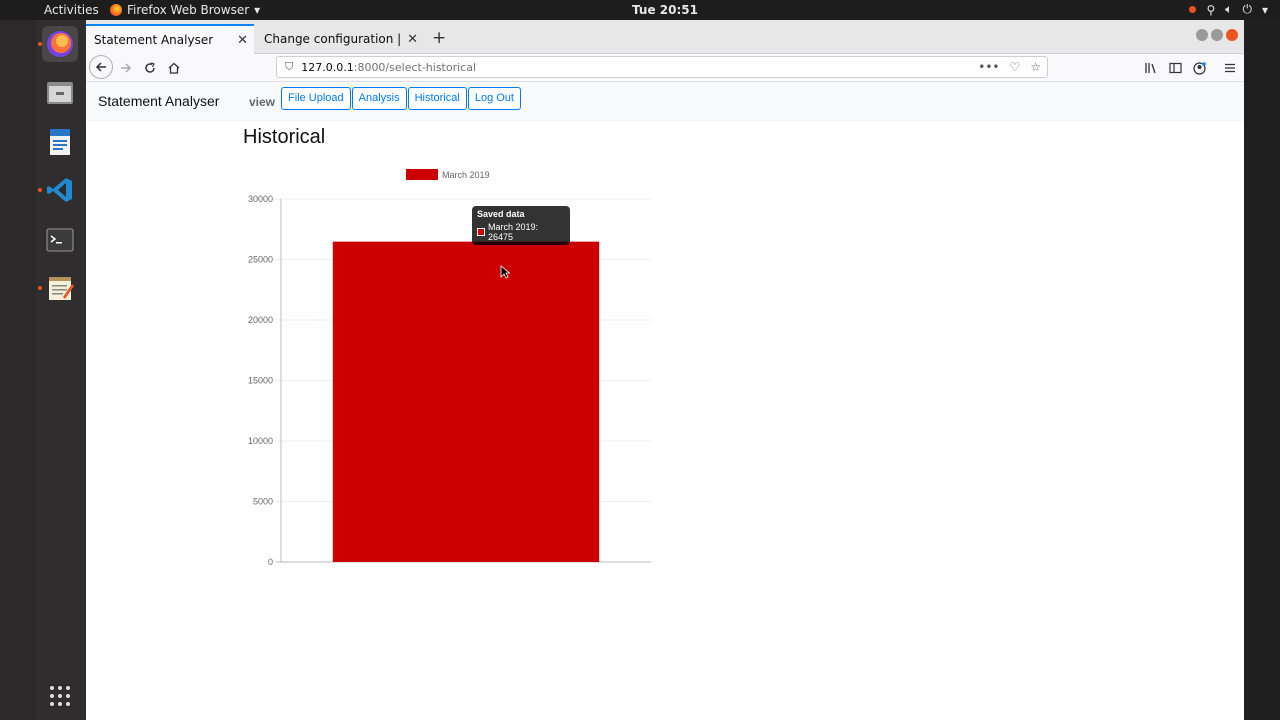  What do you see at coordinates (415, 67) in the screenshot?
I see `url-path: :8000/select-historical` at bounding box center [415, 67].